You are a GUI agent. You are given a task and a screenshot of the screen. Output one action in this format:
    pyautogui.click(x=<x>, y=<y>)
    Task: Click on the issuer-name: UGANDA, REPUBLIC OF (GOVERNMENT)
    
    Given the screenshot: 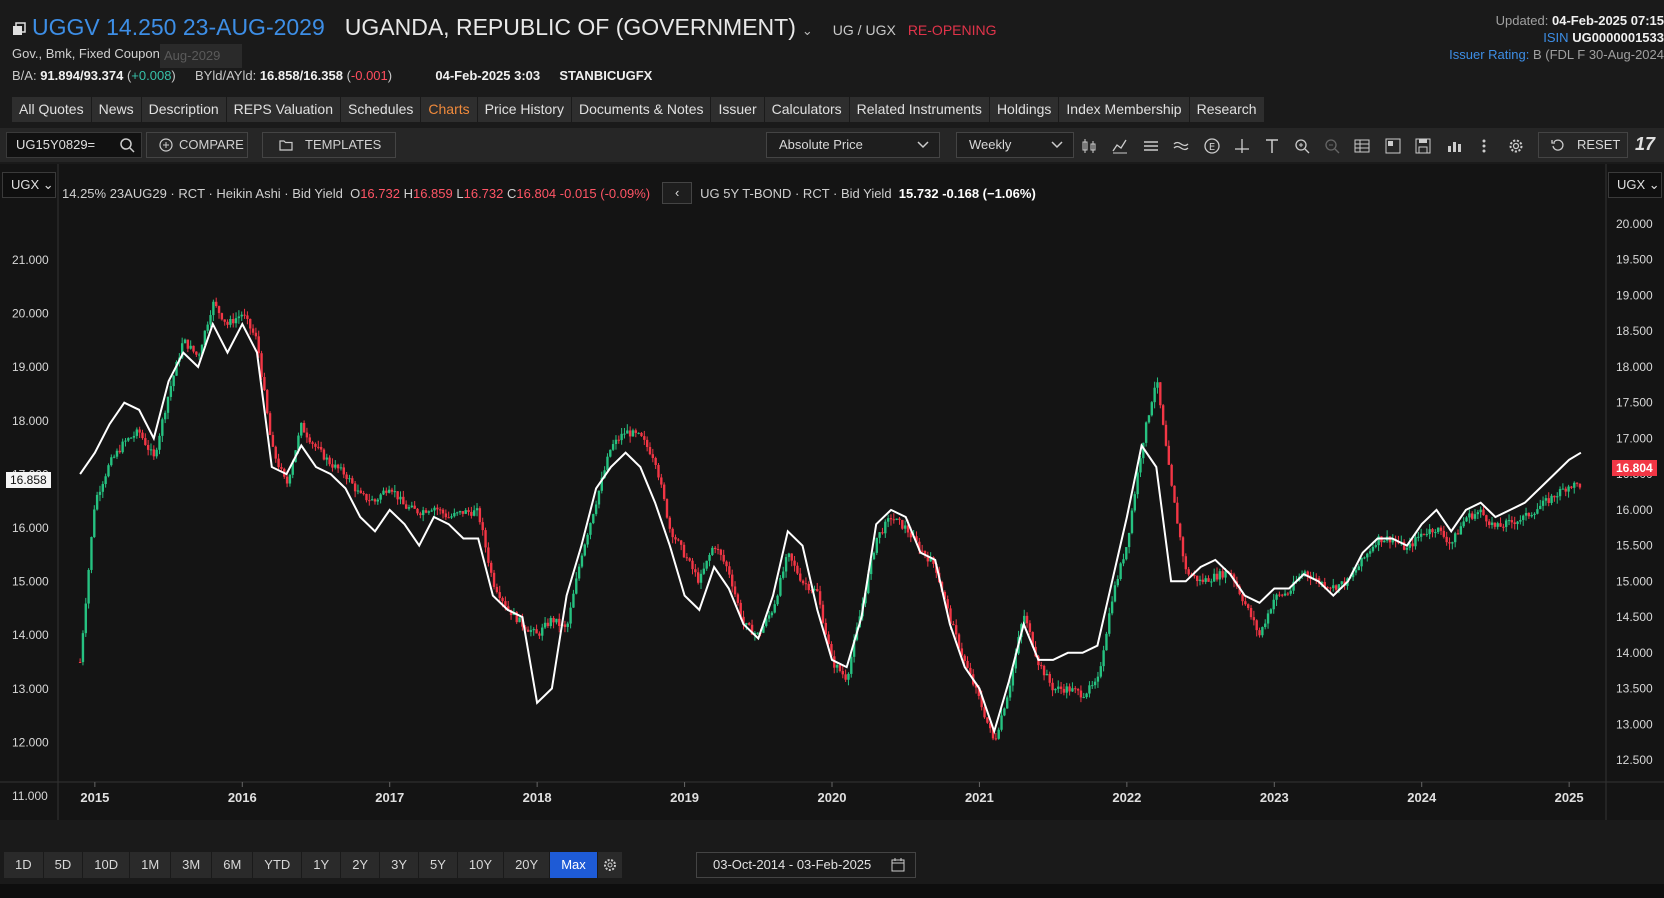 What is the action you would take?
    pyautogui.click(x=570, y=27)
    